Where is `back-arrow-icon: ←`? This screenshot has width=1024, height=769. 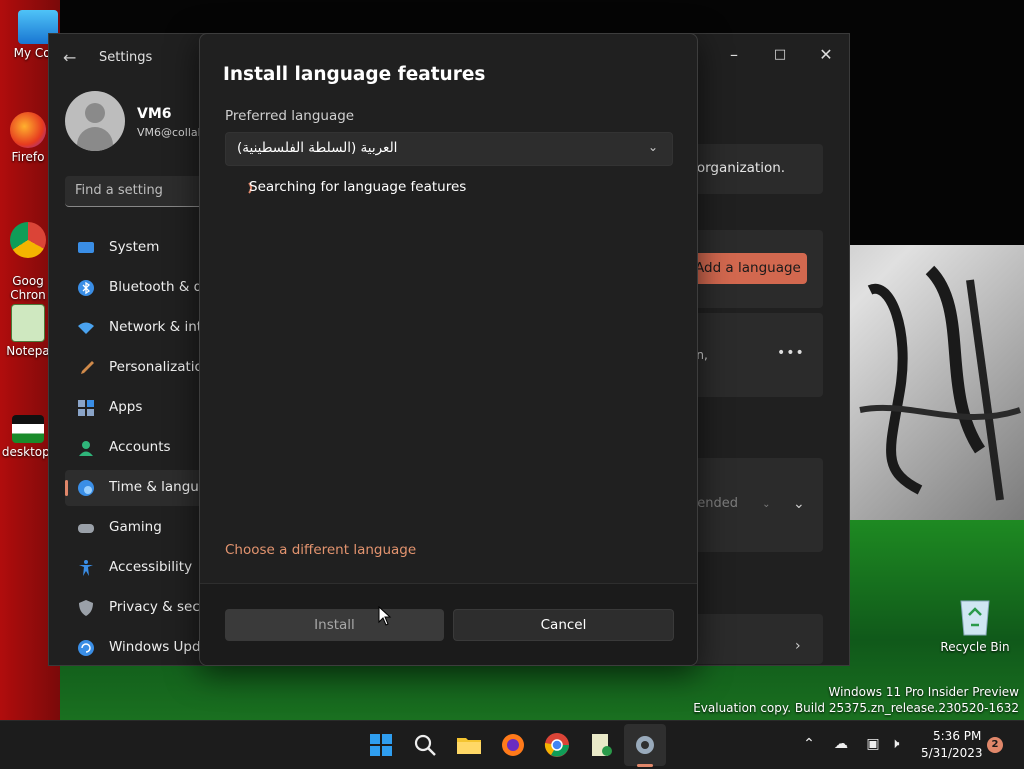 back-arrow-icon: ← is located at coordinates (73, 58).